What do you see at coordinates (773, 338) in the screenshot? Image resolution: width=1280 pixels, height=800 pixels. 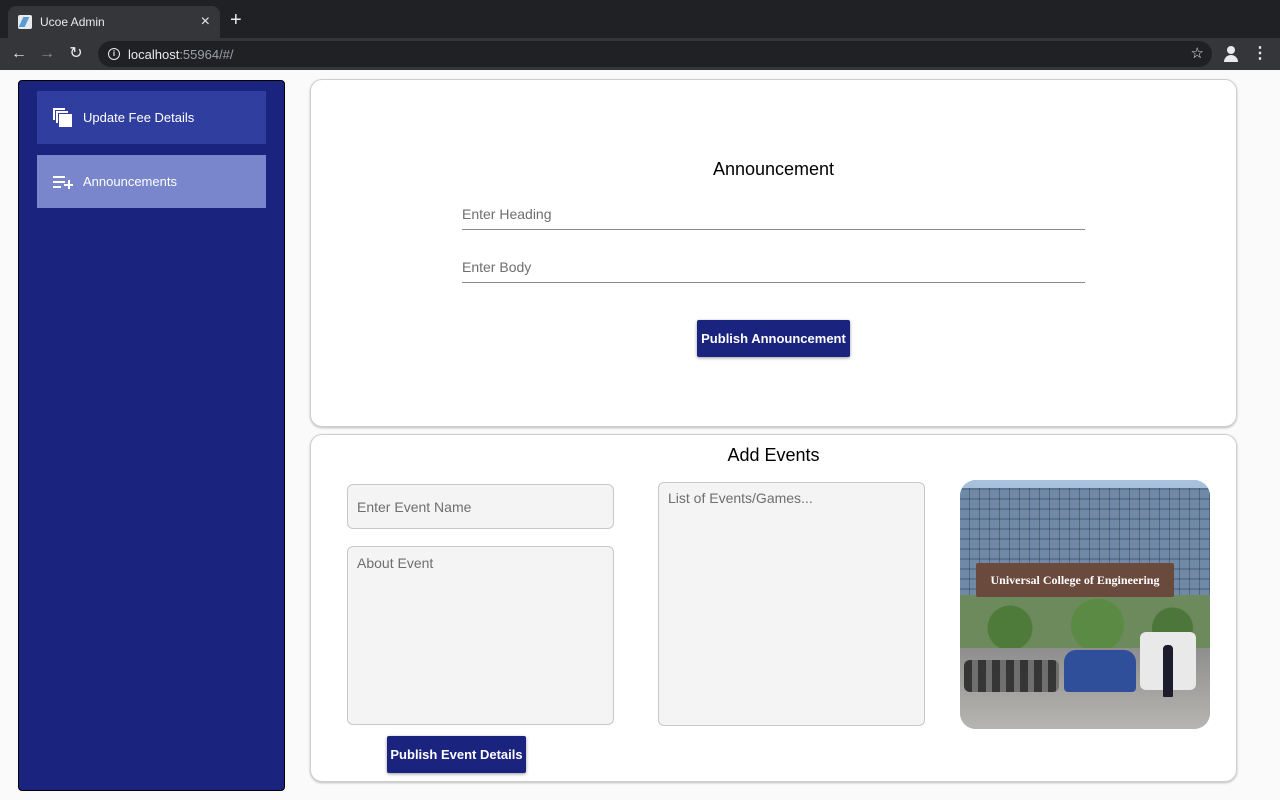 I see `publish-announcement-button: Publish Announcement` at bounding box center [773, 338].